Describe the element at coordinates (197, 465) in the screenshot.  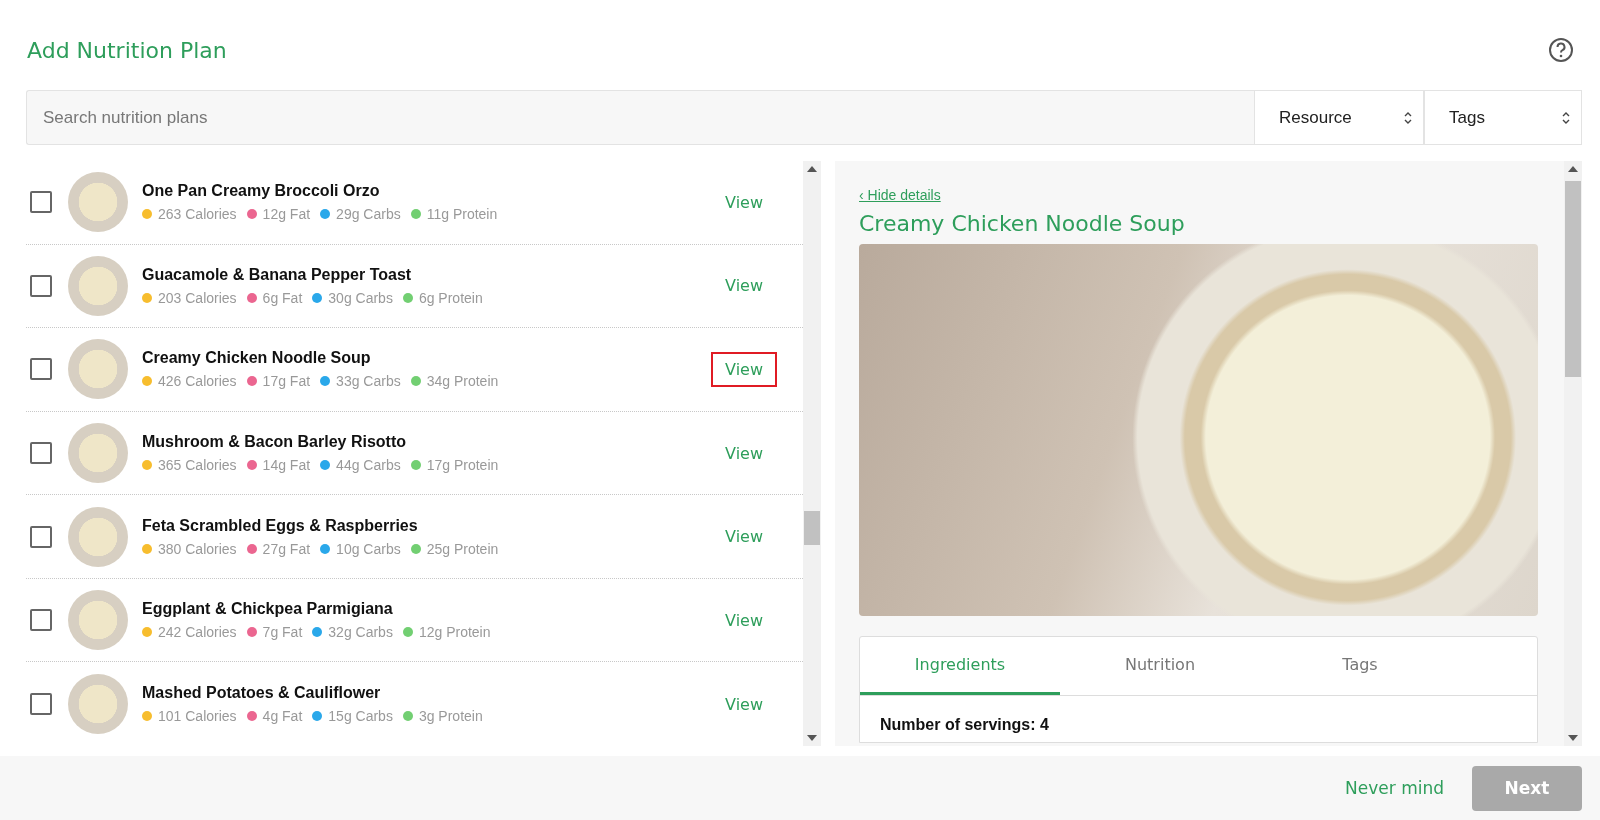
I see `macro-value: 365 Calories` at that location.